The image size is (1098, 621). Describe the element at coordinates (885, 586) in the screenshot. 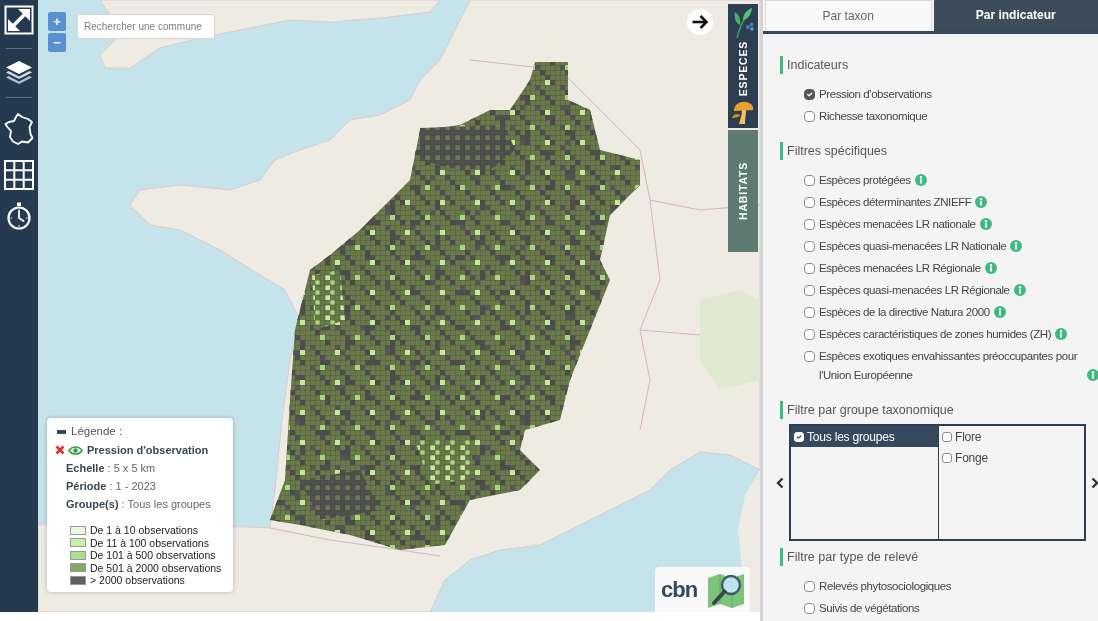

I see `checkbox-label: Relevés phytosociologiques` at that location.